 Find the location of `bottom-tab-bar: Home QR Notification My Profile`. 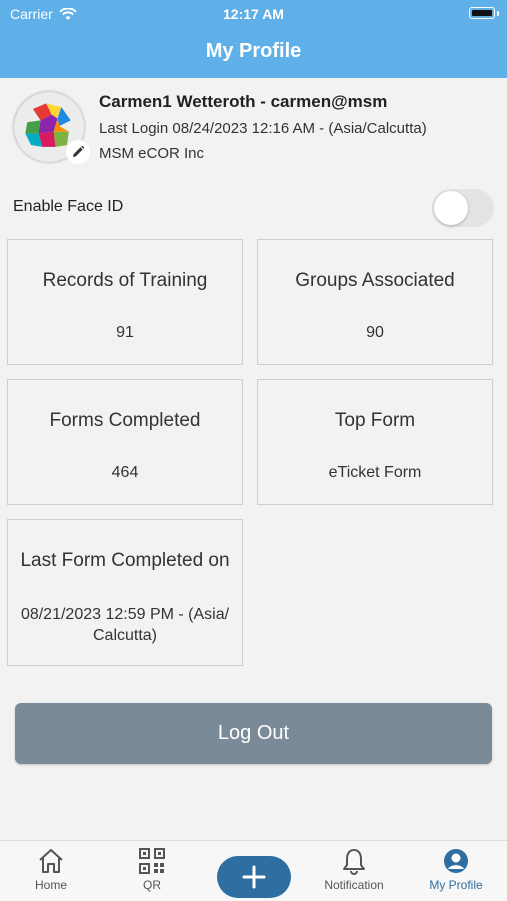

bottom-tab-bar: Home QR Notification My Profile is located at coordinates (253, 870).